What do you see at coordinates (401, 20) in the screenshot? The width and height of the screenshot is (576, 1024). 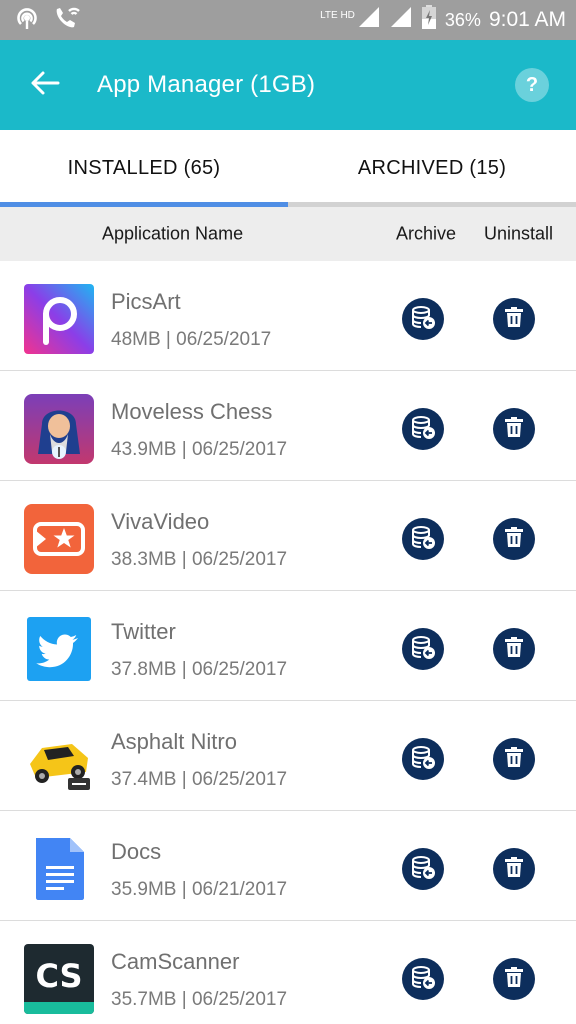 I see `signal-2-icon` at bounding box center [401, 20].